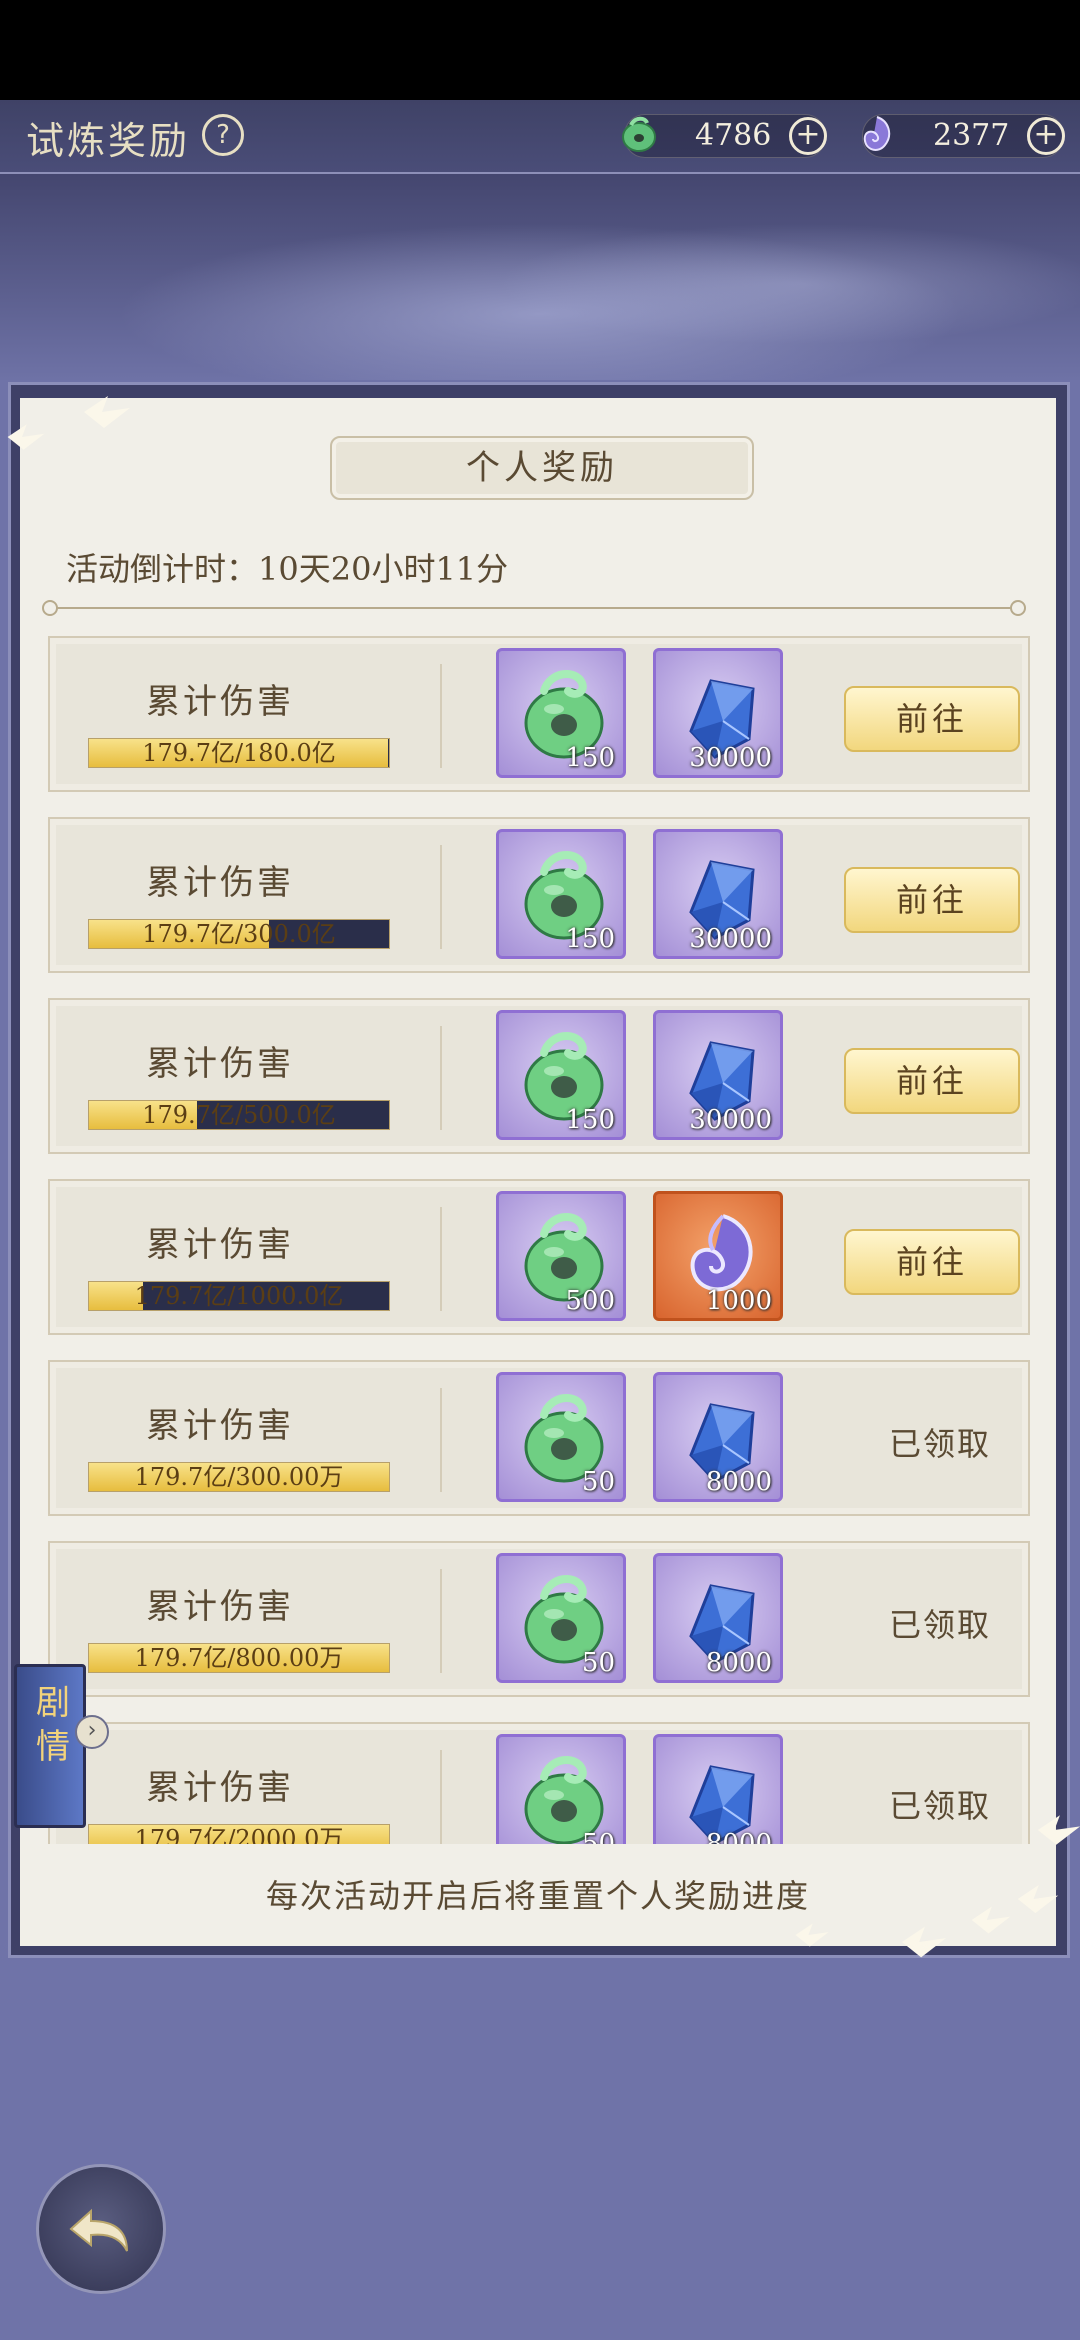  What do you see at coordinates (92, 1732) in the screenshot?
I see `chevron-right-icon: ›` at bounding box center [92, 1732].